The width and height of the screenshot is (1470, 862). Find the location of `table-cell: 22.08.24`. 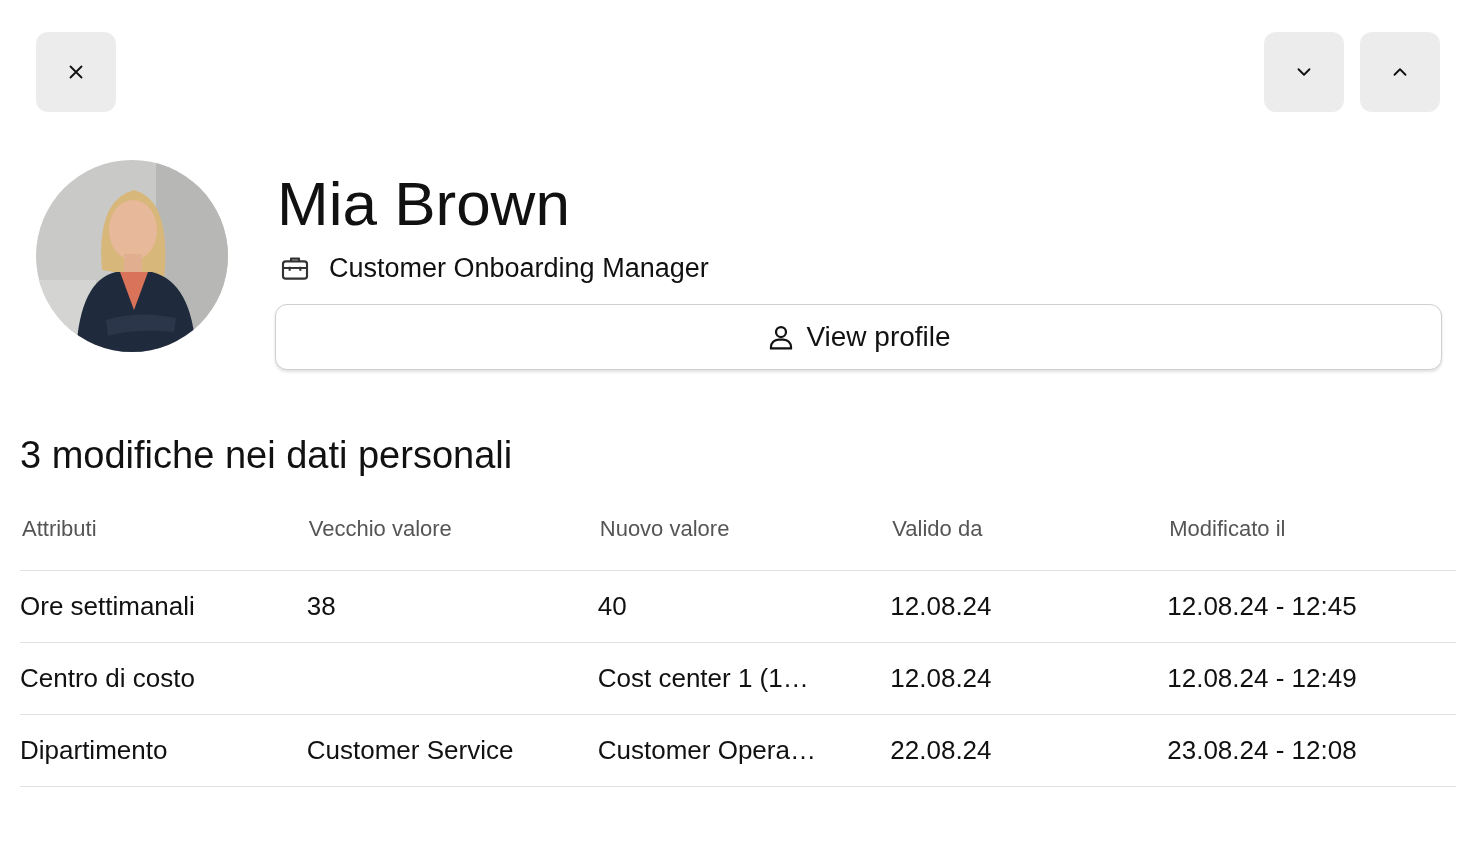

table-cell: 22.08.24 is located at coordinates (941, 750).